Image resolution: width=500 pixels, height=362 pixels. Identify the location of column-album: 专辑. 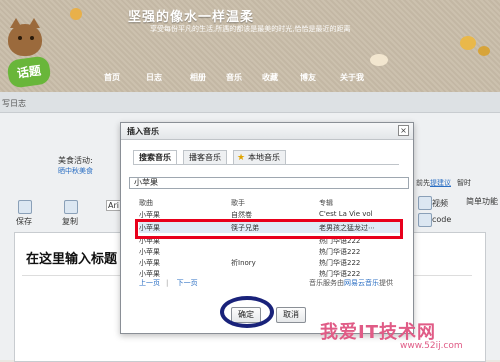
(326, 203).